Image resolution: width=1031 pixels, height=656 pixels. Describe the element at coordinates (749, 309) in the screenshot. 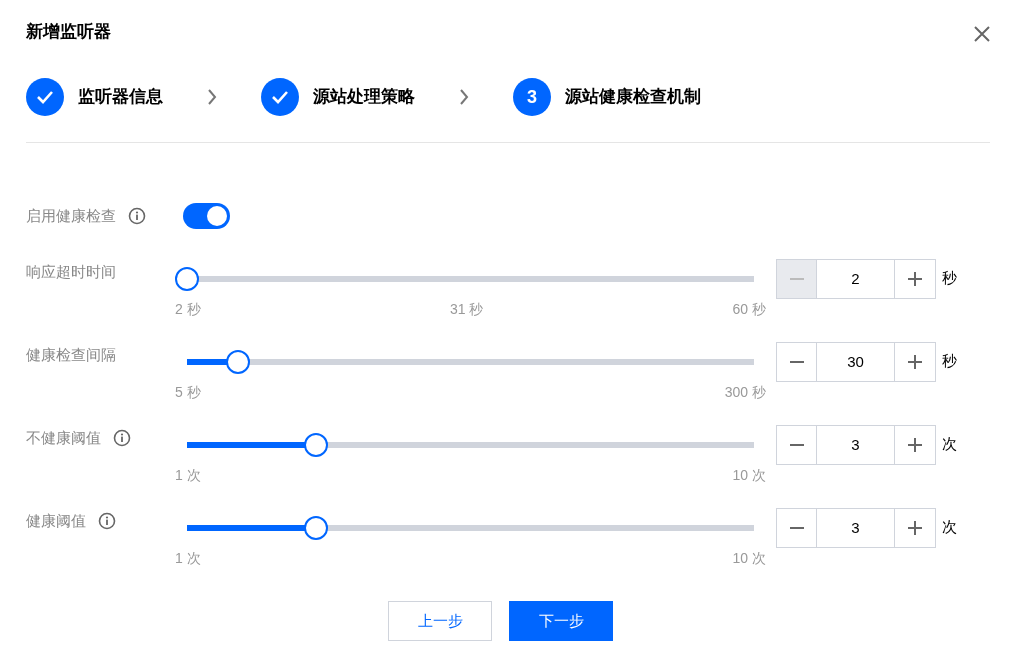

I see `slider-mark-label: 60 秒` at that location.